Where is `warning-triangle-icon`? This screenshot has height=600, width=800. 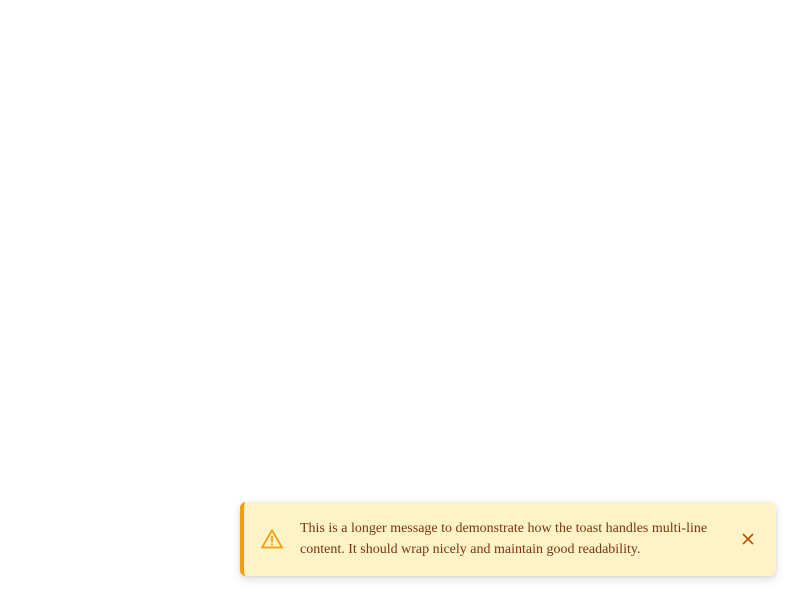 warning-triangle-icon is located at coordinates (272, 539).